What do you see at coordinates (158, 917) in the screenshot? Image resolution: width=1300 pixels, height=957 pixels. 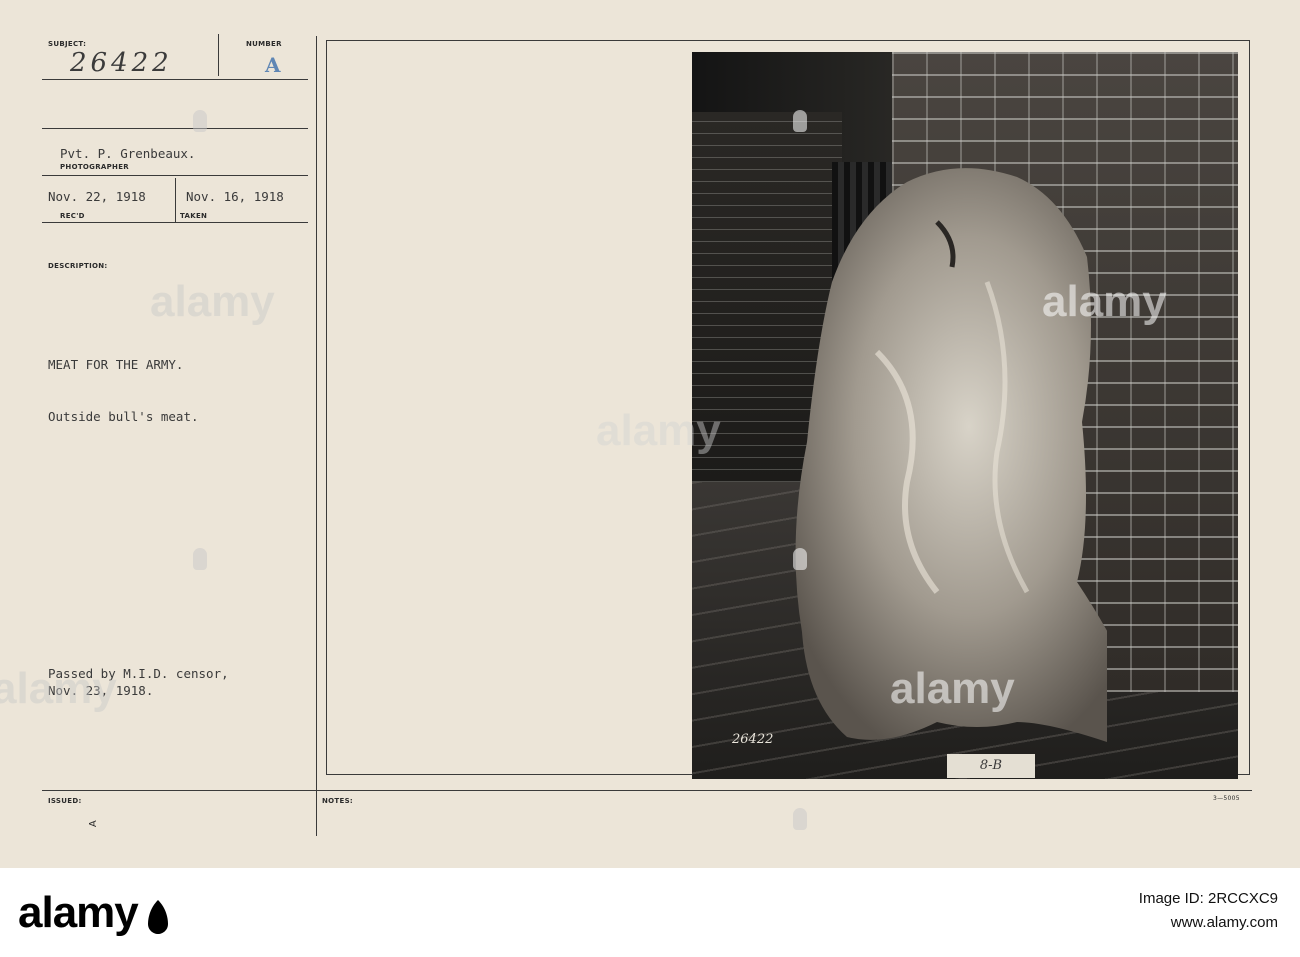 I see `alamy-logo-icon` at bounding box center [158, 917].